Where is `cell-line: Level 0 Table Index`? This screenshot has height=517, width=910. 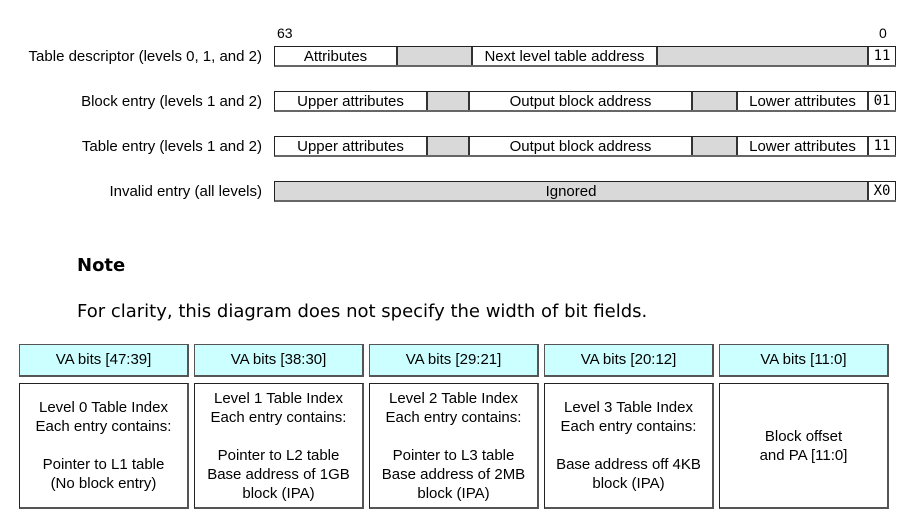 cell-line: Level 0 Table Index is located at coordinates (103, 407).